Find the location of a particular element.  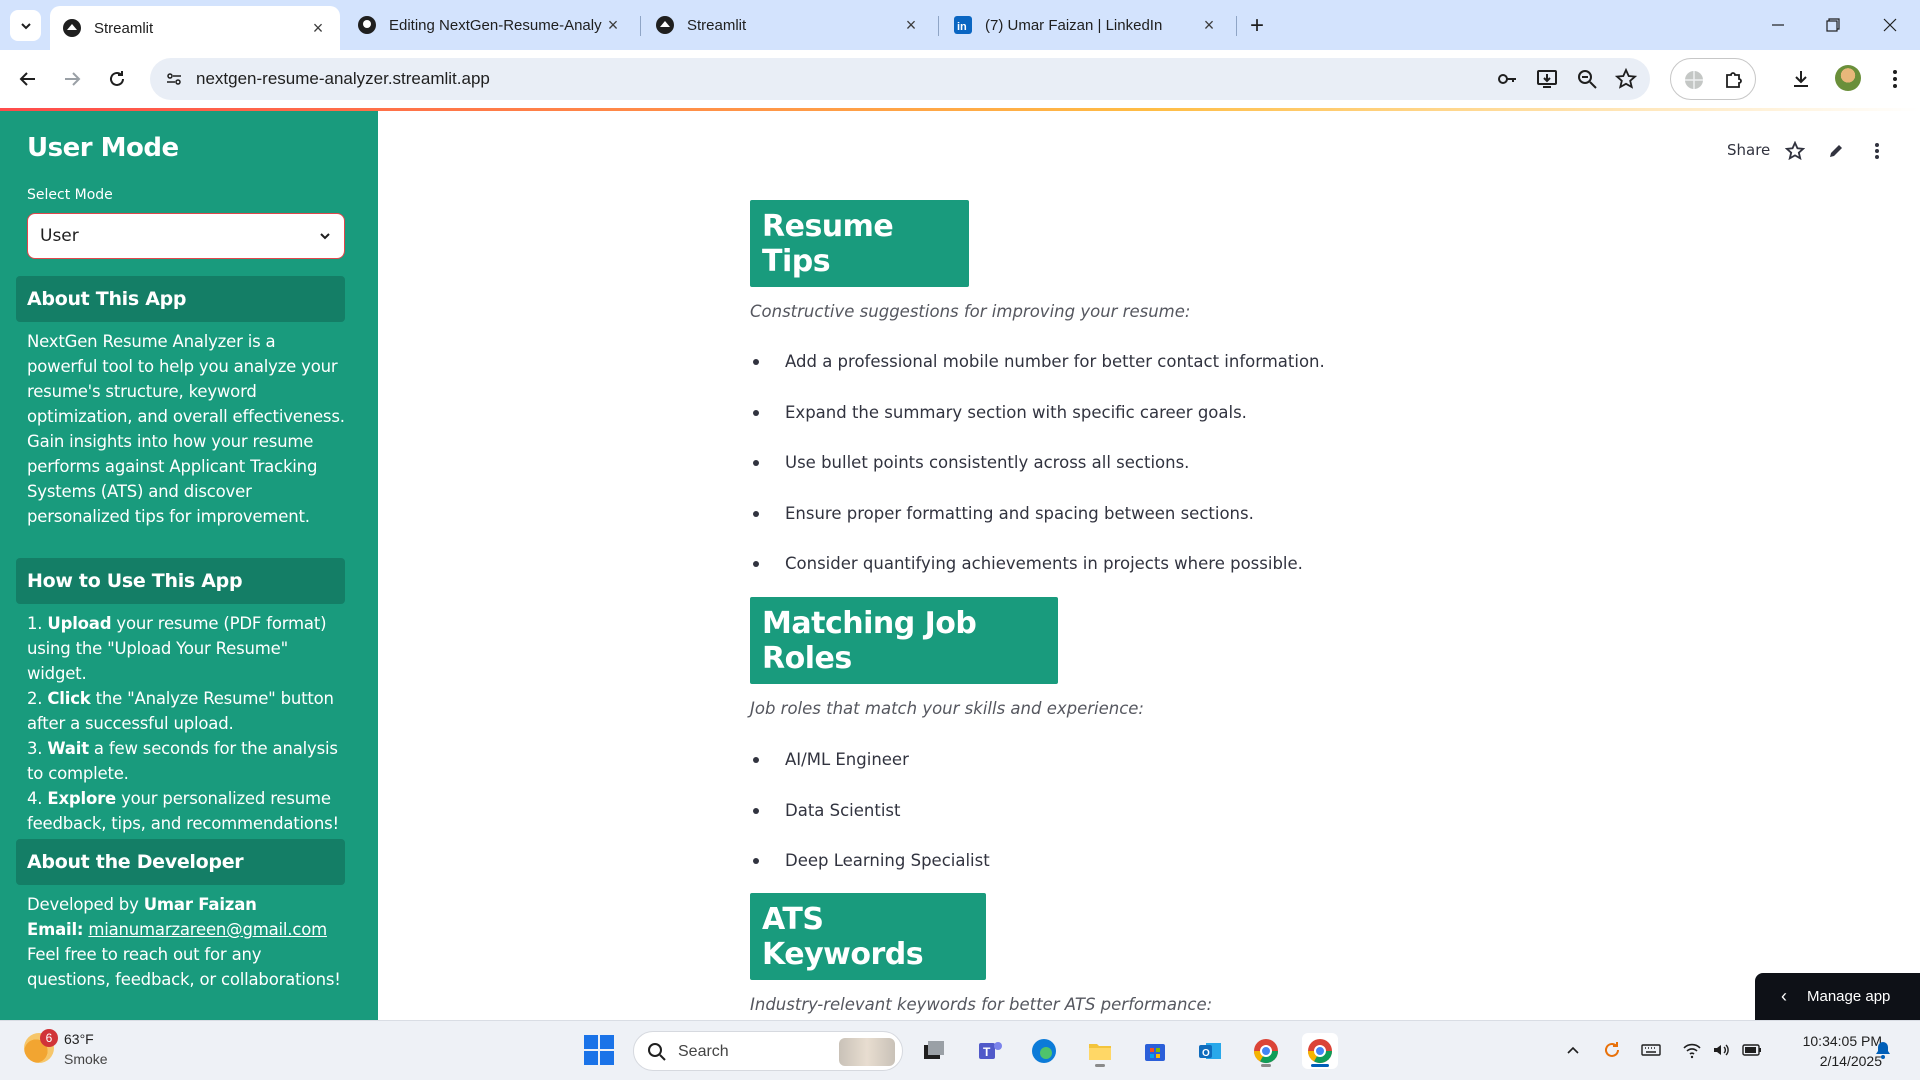

edge-icon is located at coordinates (1044, 1051).